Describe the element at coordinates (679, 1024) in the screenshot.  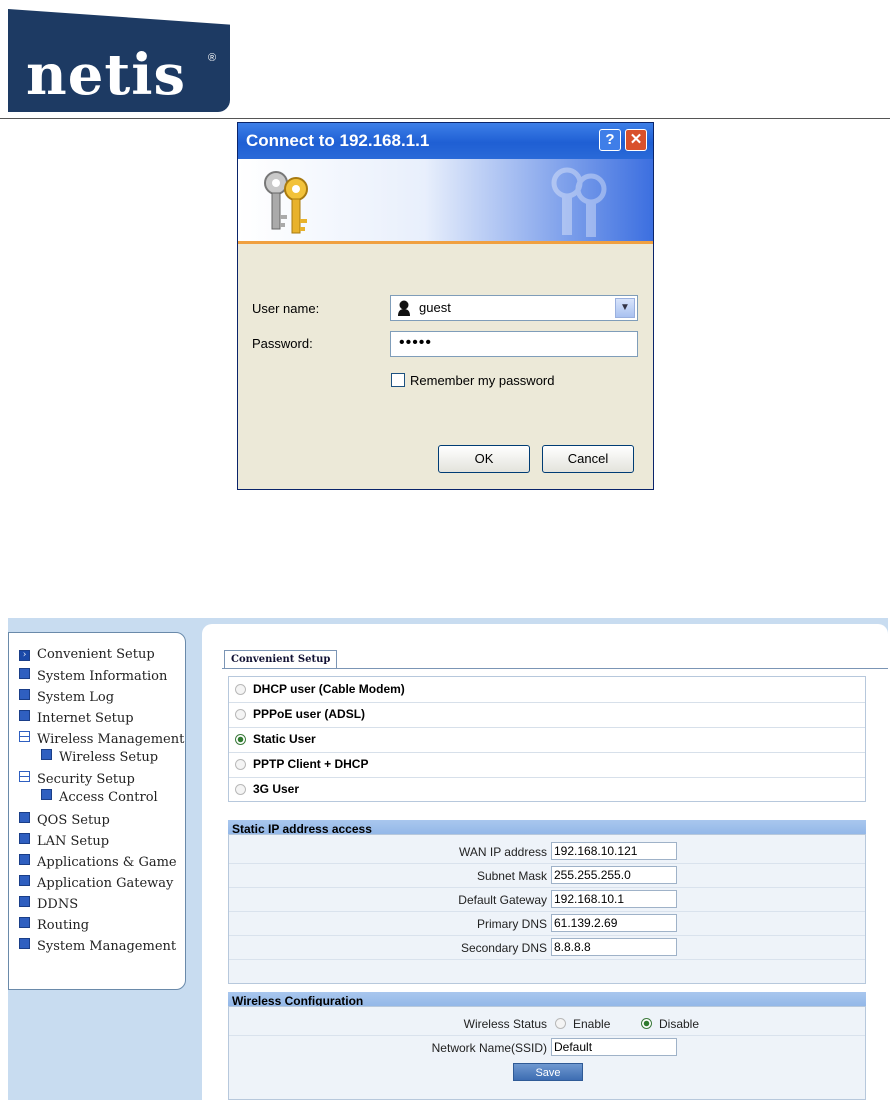
I see `disable-label: Disable` at that location.